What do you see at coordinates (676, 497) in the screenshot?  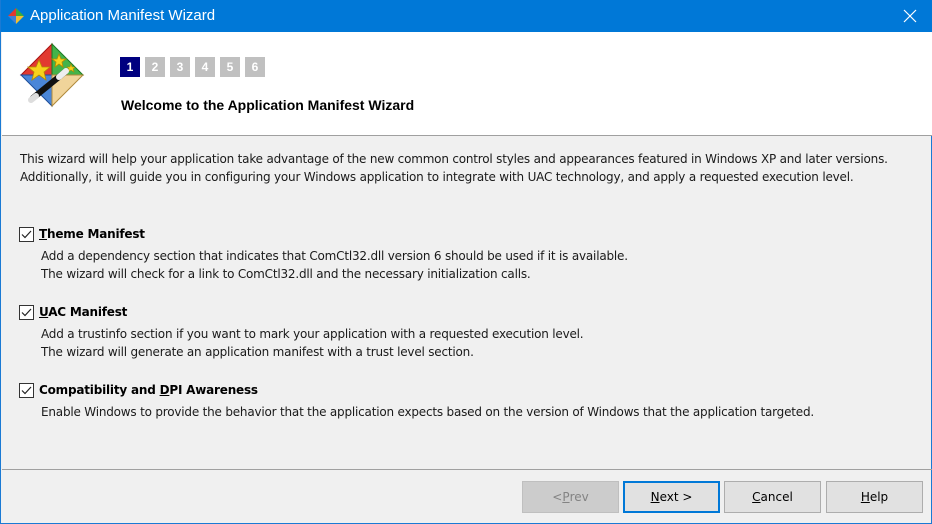 I see `button-text: ext >` at bounding box center [676, 497].